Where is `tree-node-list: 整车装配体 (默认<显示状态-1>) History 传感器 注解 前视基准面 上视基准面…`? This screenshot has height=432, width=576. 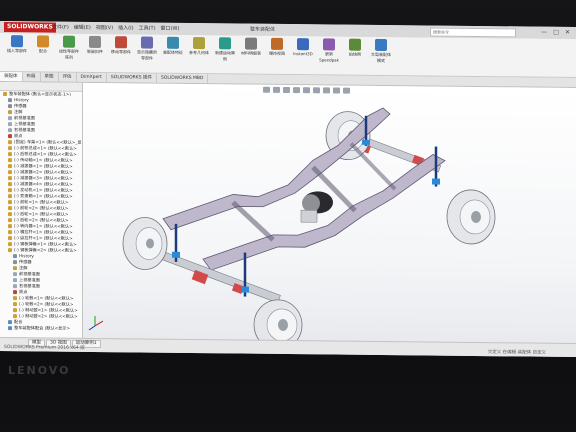
tree-node-list: 整车装配体 (默认<显示状态-1>) History 传感器 注解 前视基准面 上视基准面… is located at coordinates (41, 211).